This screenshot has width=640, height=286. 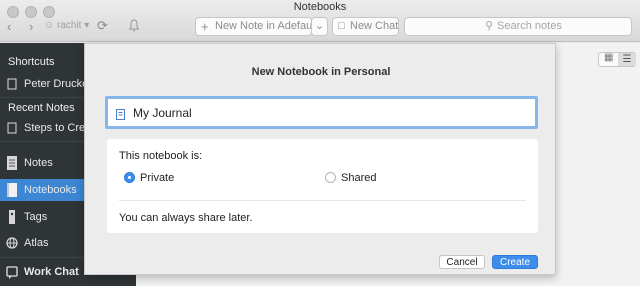 I want to click on notebook-name-field, so click(x=321, y=112).